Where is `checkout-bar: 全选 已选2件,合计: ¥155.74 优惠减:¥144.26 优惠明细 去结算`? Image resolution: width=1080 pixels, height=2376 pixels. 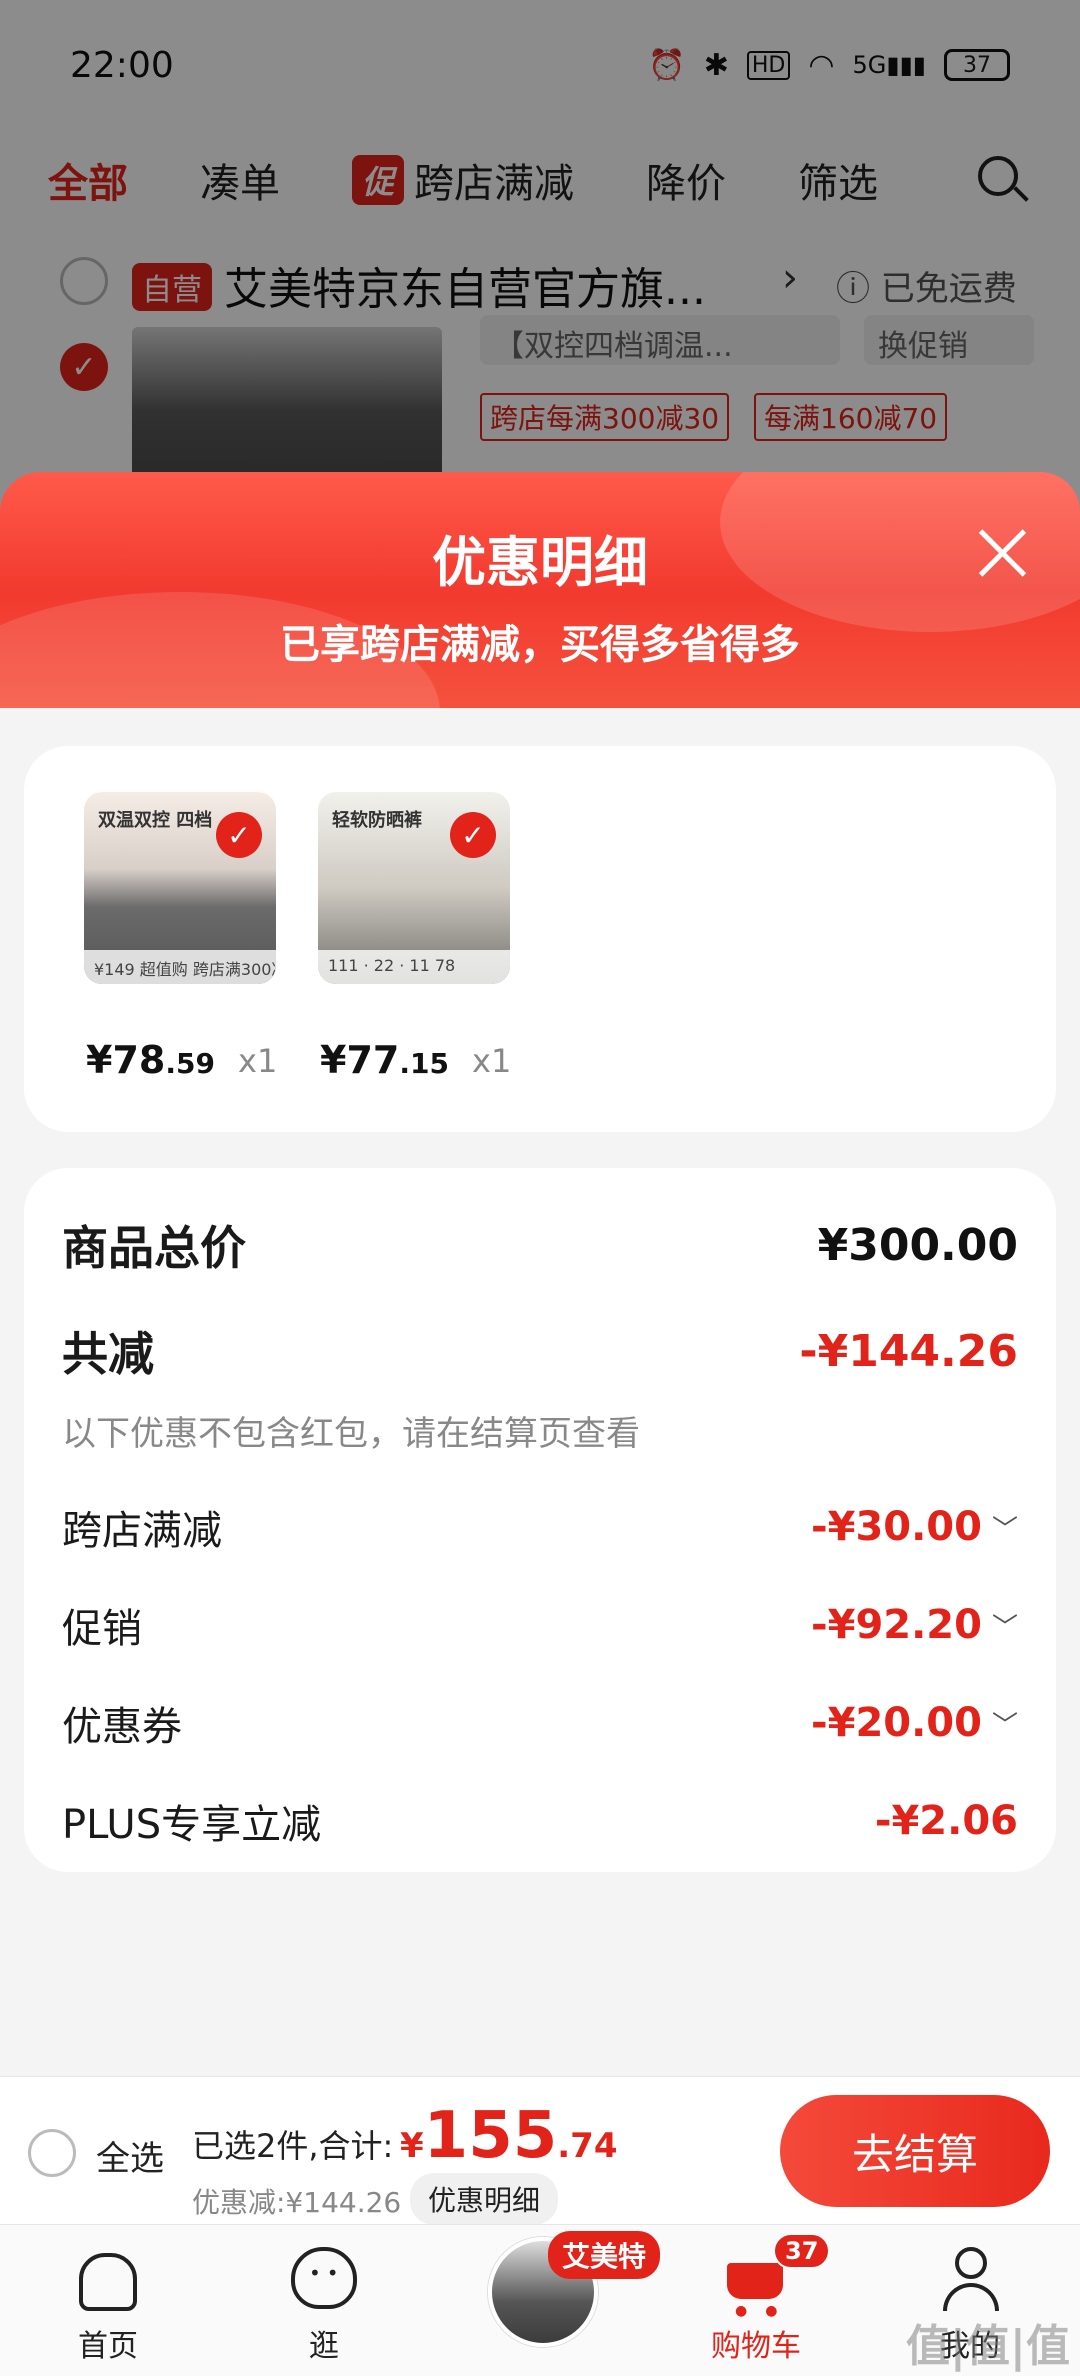
checkout-bar: 全选 已选2件,合计: ¥155.74 优惠减:¥144.26 优惠明细 去结算 is located at coordinates (540, 2150).